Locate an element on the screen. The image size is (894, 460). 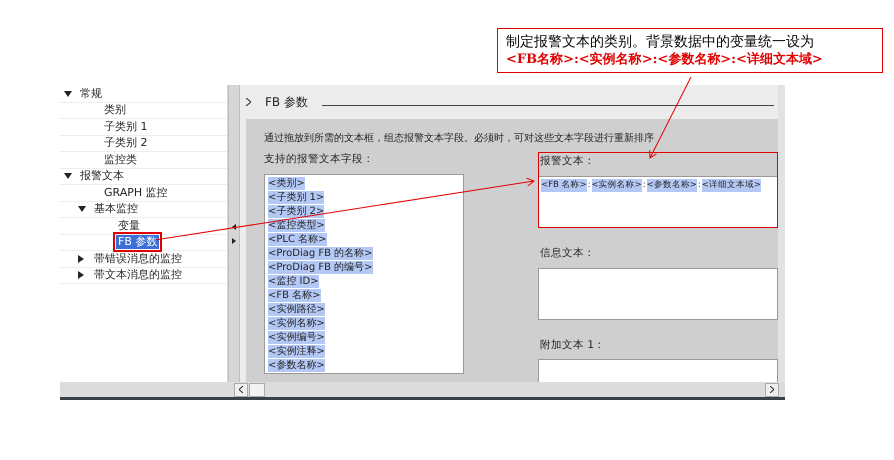
text-box-label: 信息文本： is located at coordinates (567, 253).